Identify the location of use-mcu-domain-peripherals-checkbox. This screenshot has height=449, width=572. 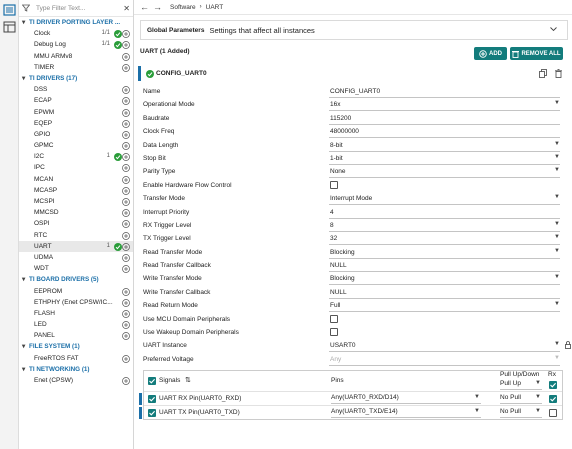
(334, 318).